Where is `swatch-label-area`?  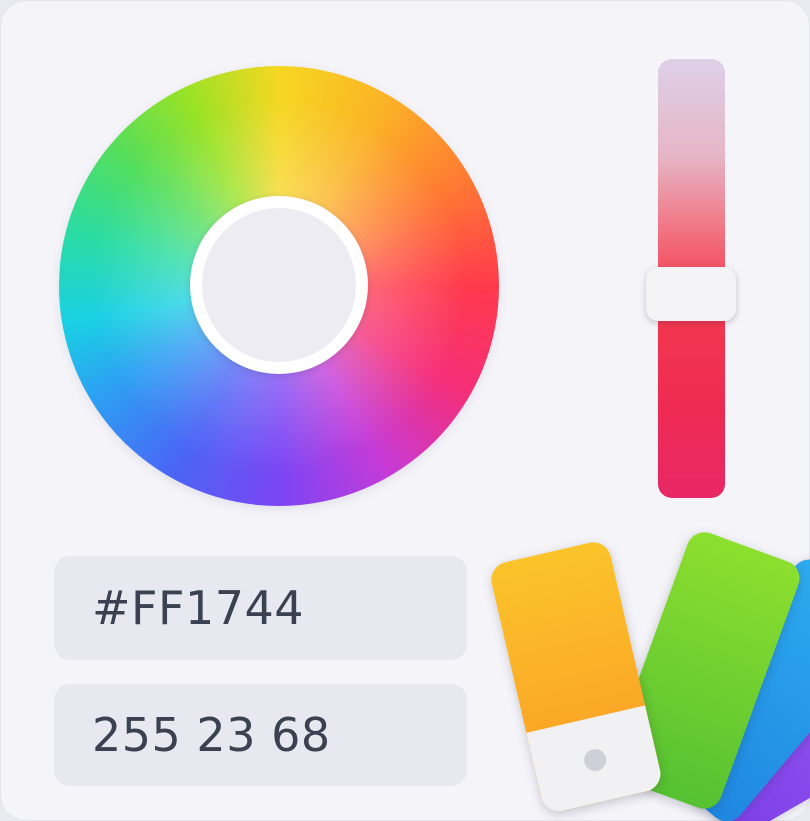 swatch-label-area is located at coordinates (595, 760).